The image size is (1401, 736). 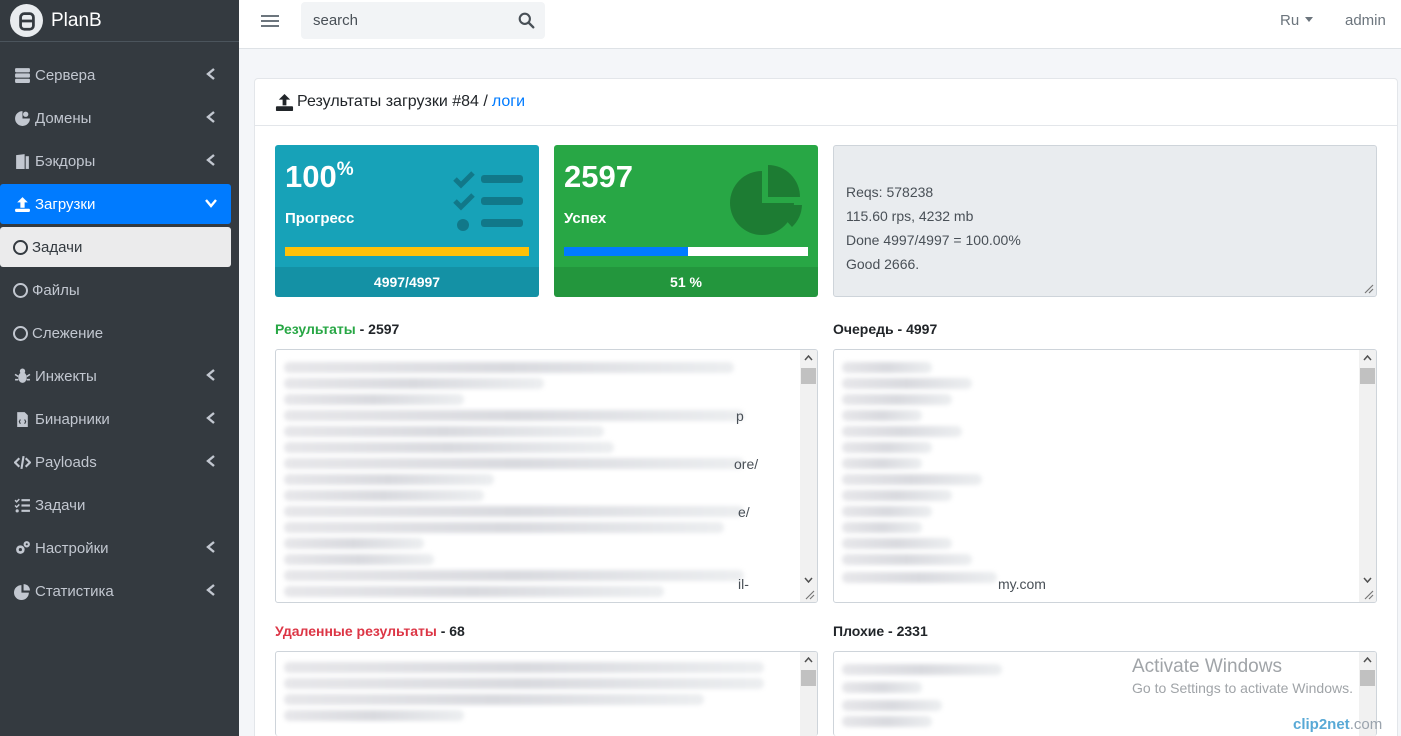 I want to click on logs-link: логи, so click(x=508, y=102).